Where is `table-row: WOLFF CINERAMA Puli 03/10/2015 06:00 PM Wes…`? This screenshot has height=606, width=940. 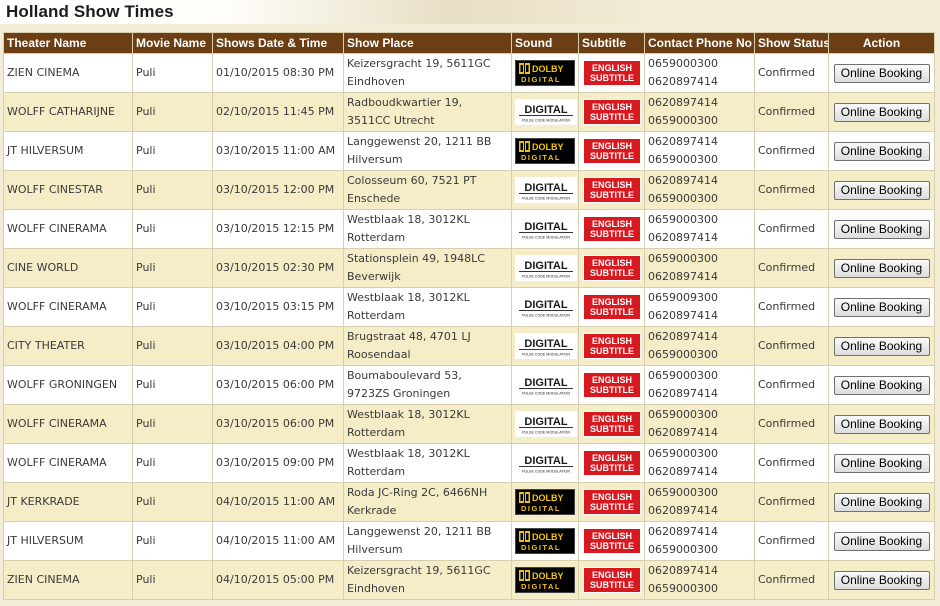 table-row: WOLFF CINERAMA Puli 03/10/2015 06:00 PM Wes… is located at coordinates (469, 424).